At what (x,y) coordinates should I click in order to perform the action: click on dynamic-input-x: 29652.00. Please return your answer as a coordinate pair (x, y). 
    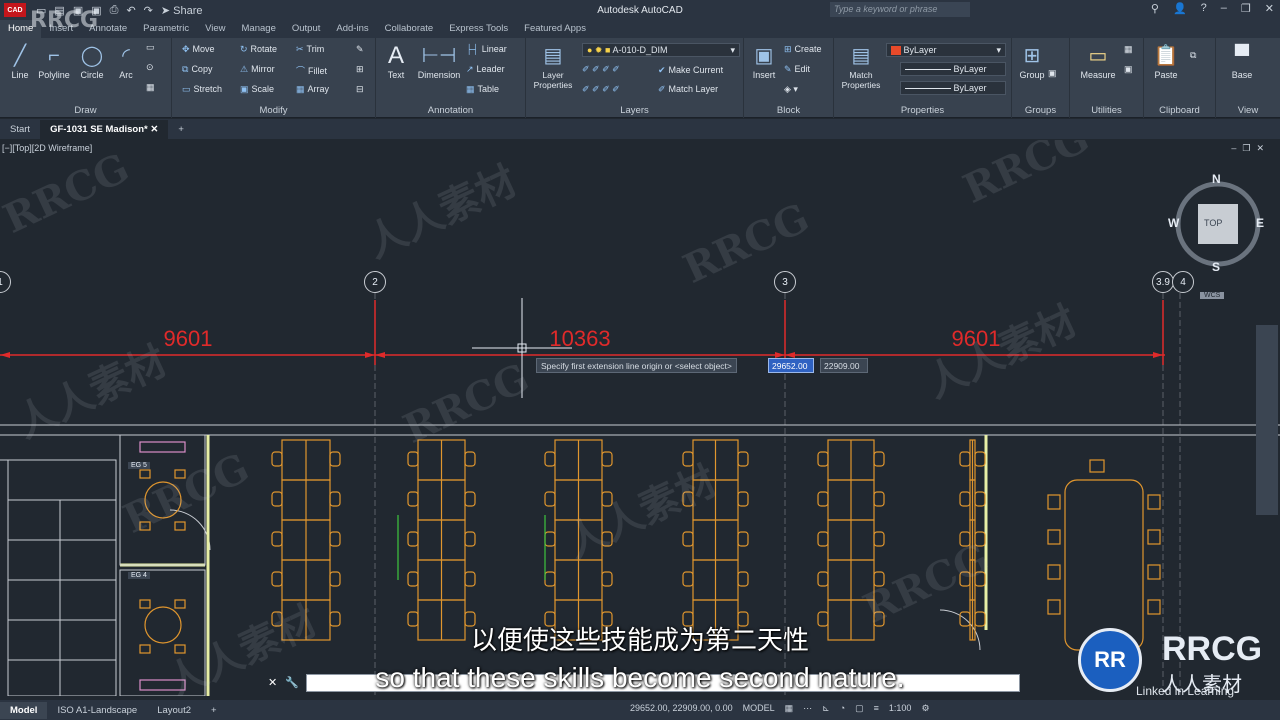
    Looking at the image, I should click on (791, 365).